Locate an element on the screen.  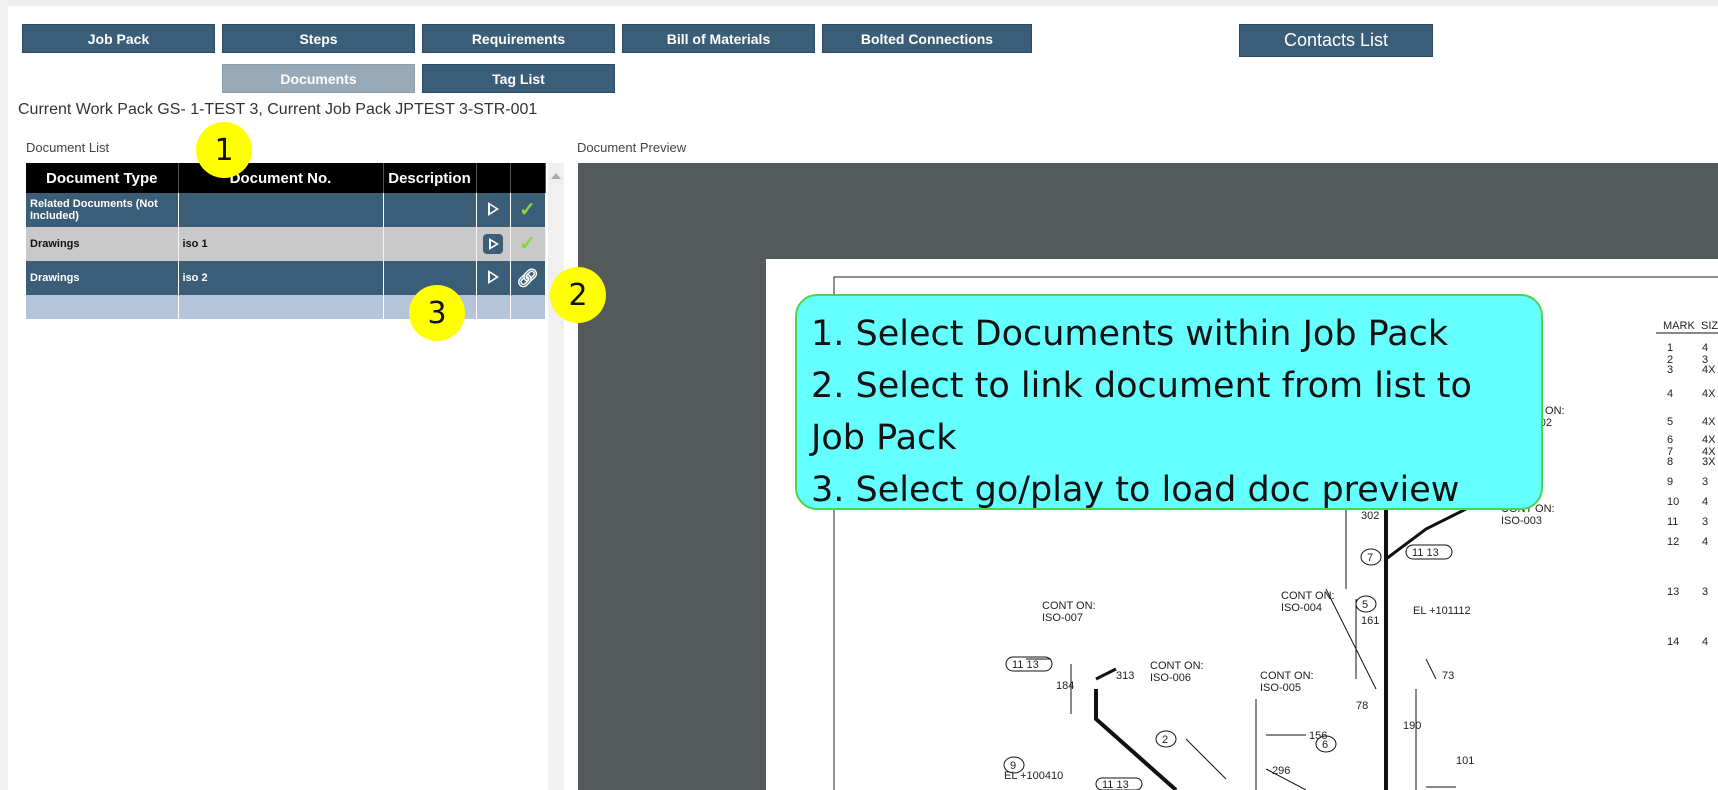
table-header-row: Document Type Document No. Description is located at coordinates (286, 178).